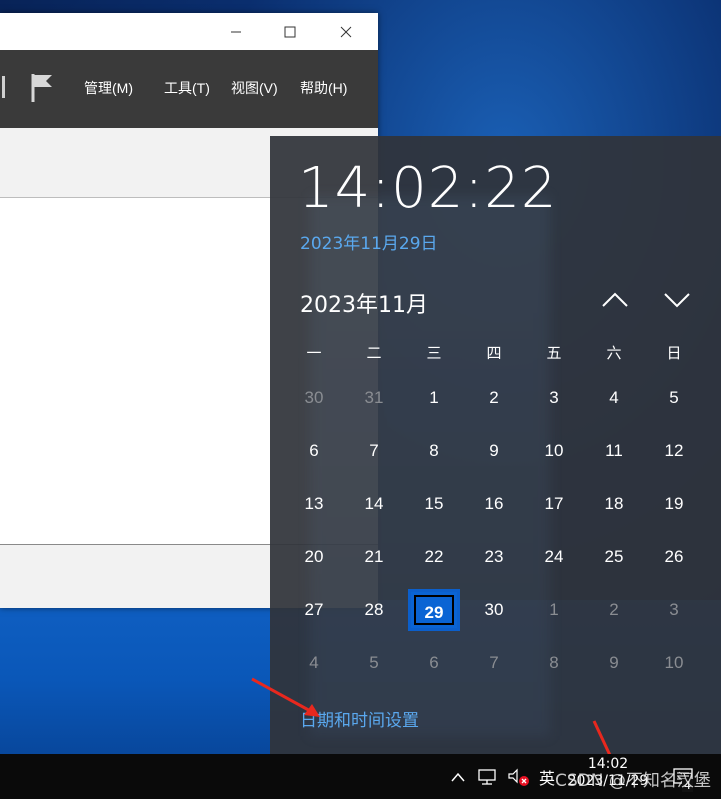 The image size is (721, 799). What do you see at coordinates (674, 451) in the screenshot?
I see `calendar-day: 12` at bounding box center [674, 451].